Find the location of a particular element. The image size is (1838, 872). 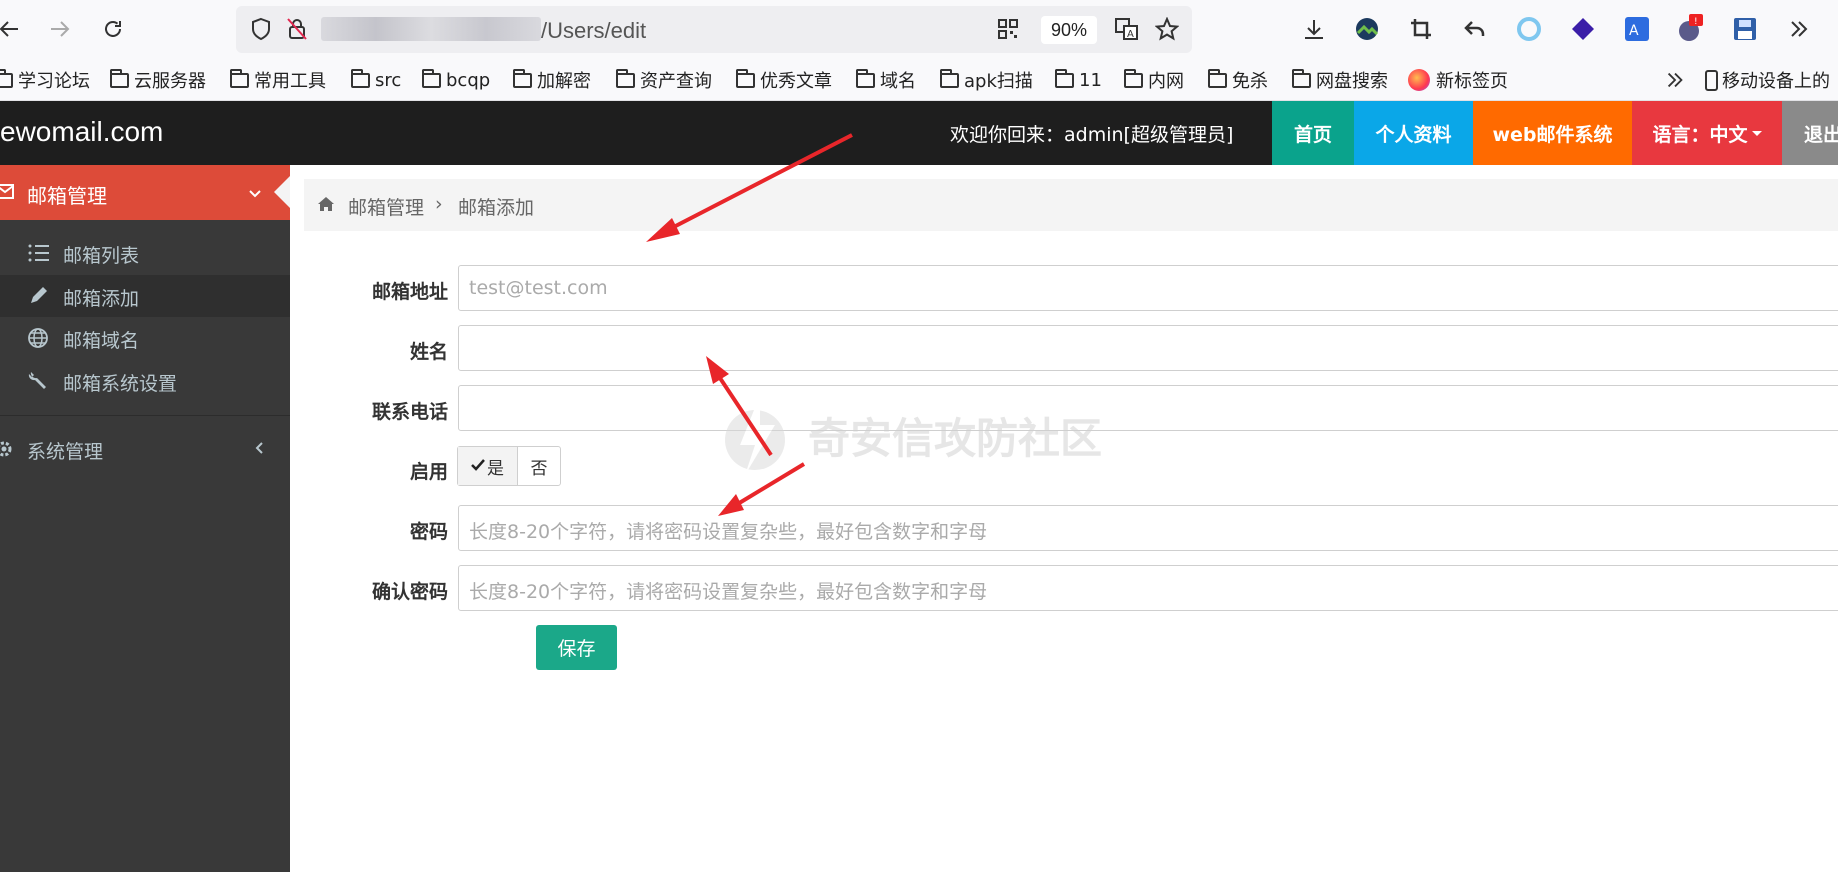

logout-button: 退出 is located at coordinates (1810, 133).